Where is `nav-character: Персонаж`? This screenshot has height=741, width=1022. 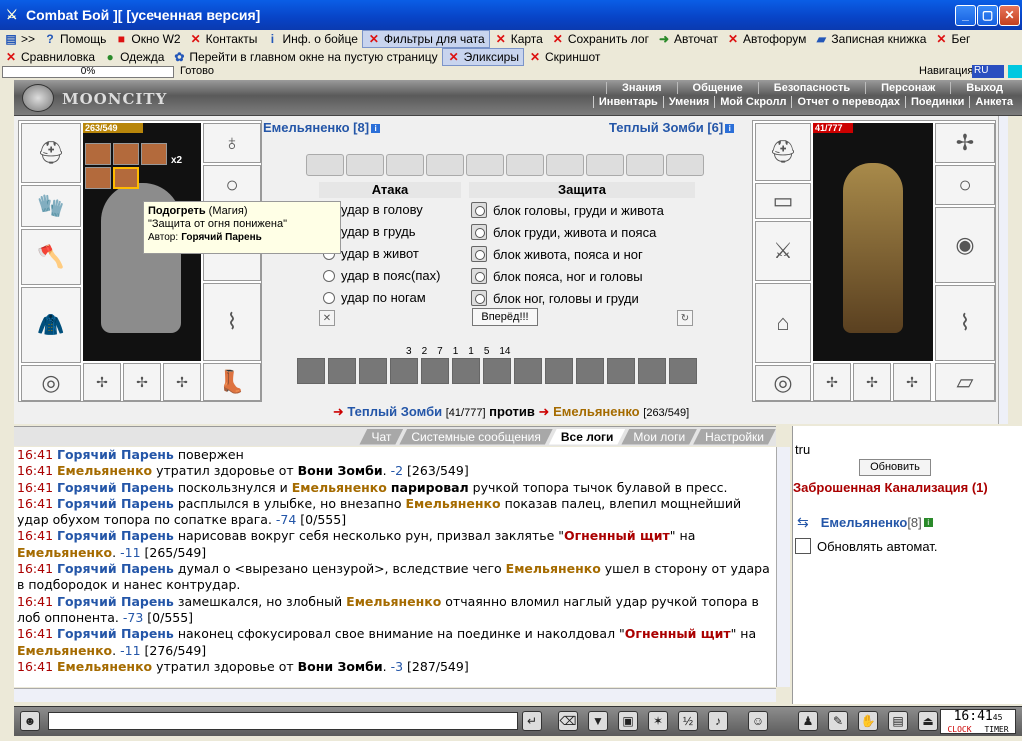
nav-character: Персонаж is located at coordinates (907, 88).